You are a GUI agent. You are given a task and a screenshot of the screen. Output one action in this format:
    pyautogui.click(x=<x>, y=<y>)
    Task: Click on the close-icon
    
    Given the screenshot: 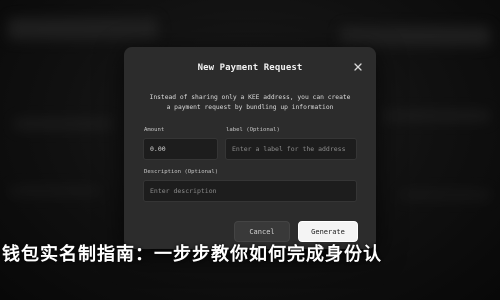 What is the action you would take?
    pyautogui.click(x=358, y=67)
    